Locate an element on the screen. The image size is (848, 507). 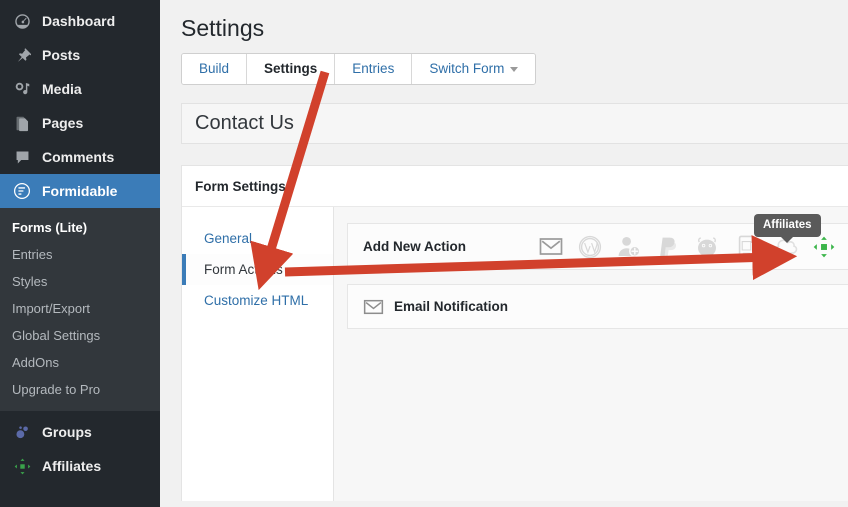
add-action-icon-list is located at coordinates (693, 247).